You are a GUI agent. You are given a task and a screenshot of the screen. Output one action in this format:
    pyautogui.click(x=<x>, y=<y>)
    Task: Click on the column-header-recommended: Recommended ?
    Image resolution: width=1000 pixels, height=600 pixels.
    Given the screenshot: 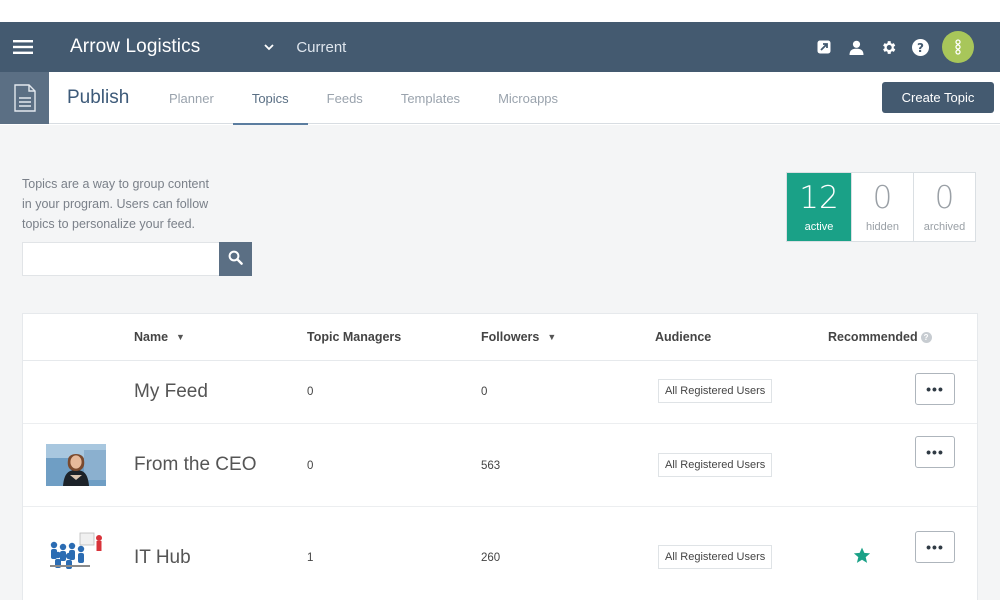 What is the action you would take?
    pyautogui.click(x=880, y=337)
    